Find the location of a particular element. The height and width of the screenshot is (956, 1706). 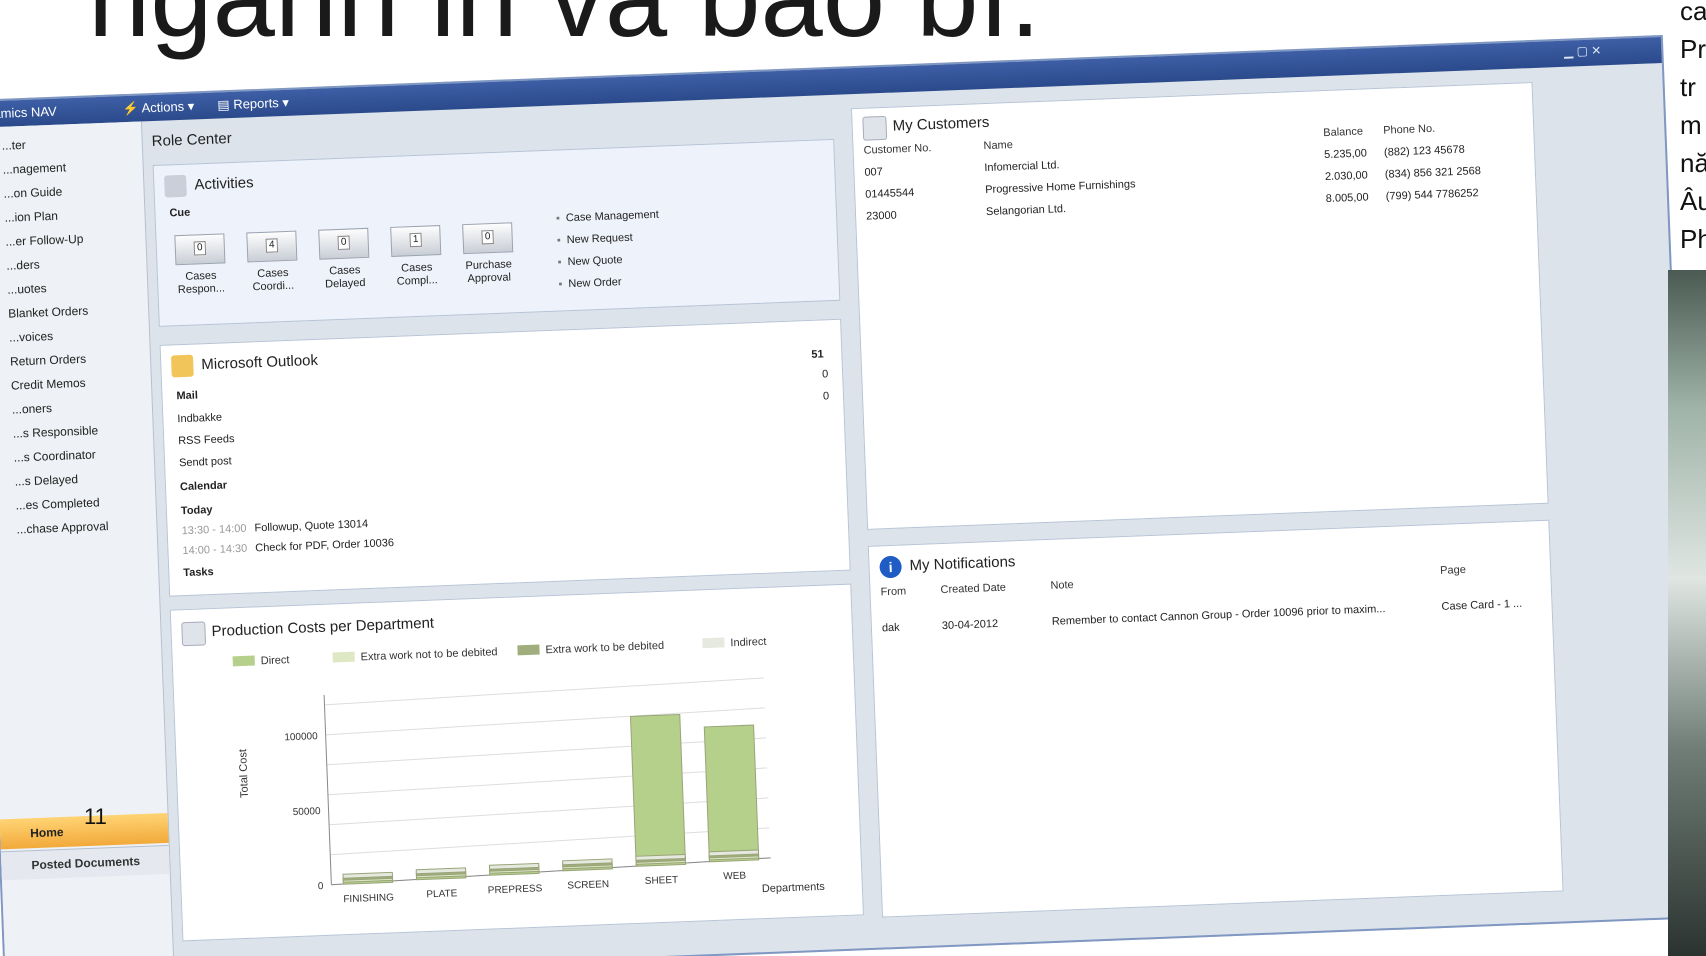

customers-column-header: Balance is located at coordinates (1343, 133).